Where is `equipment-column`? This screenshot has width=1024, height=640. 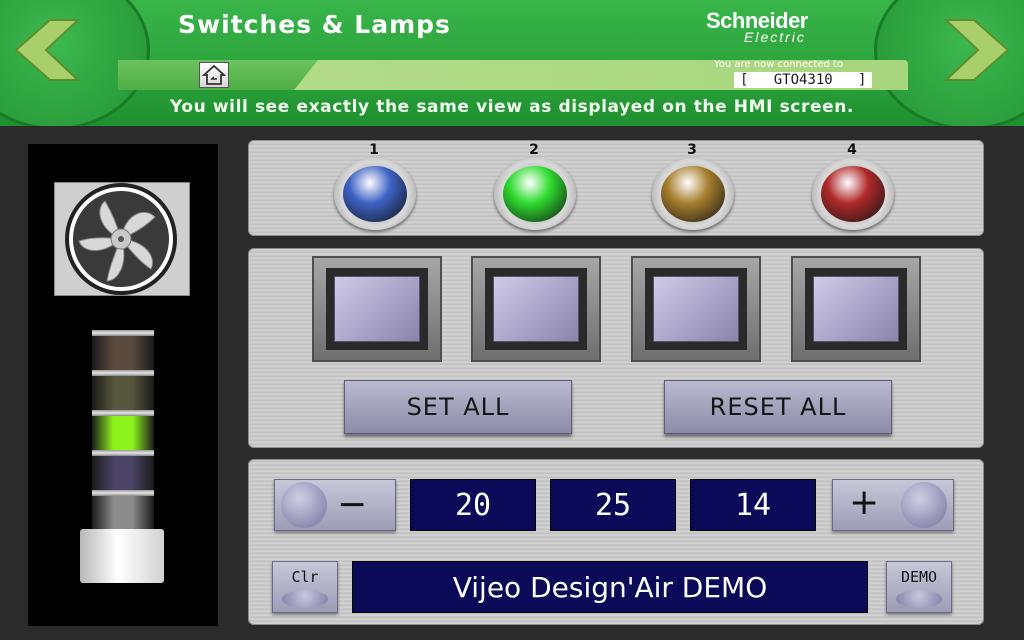 equipment-column is located at coordinates (123, 385).